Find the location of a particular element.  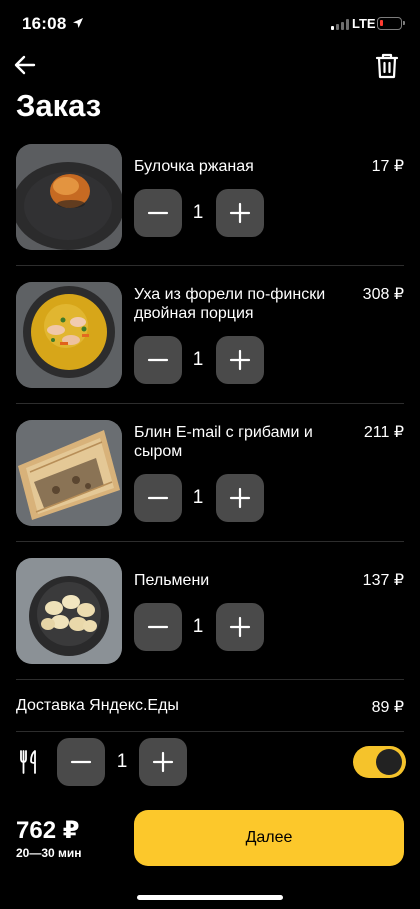

delivery-price: 89 ₽ is located at coordinates (387, 707).